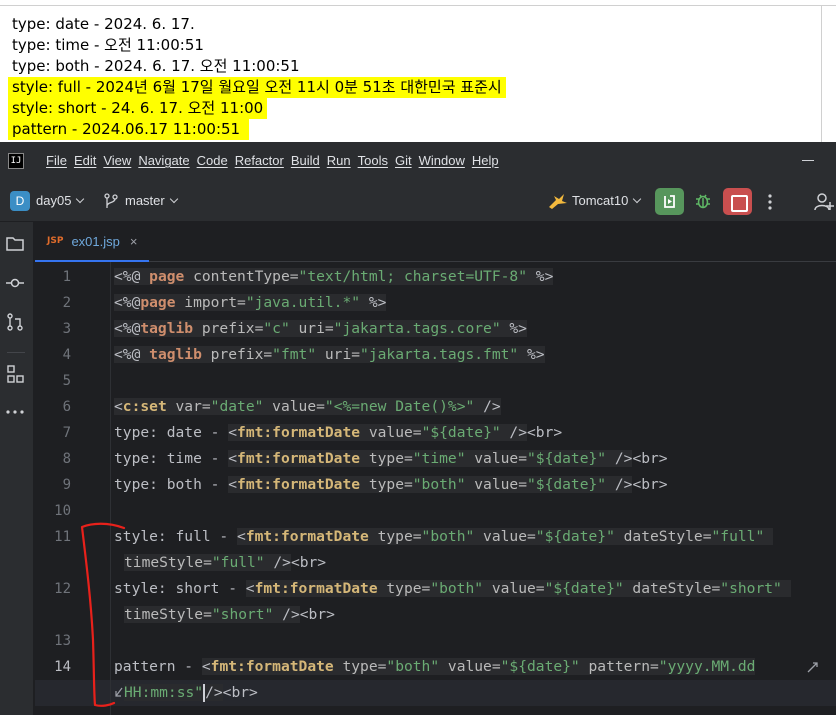 This screenshot has width=836, height=715. What do you see at coordinates (66, 303) in the screenshot?
I see `line-number: 2` at bounding box center [66, 303].